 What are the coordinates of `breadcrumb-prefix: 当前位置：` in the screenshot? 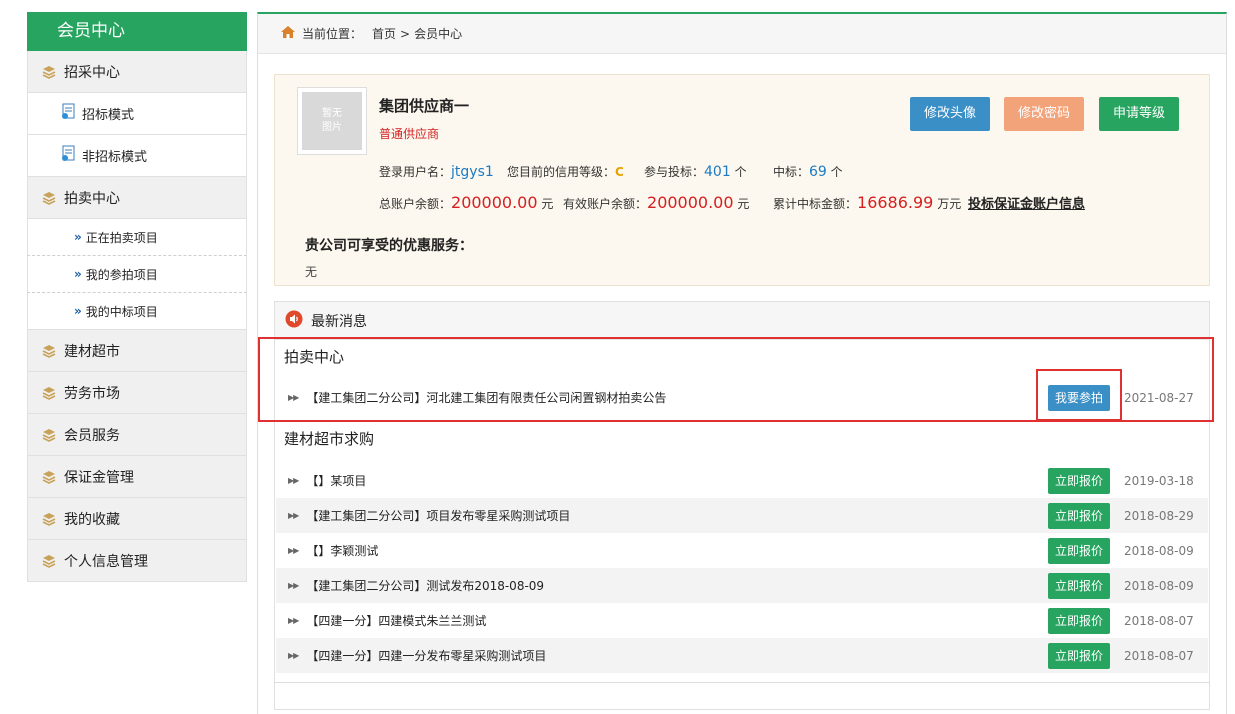 It's located at (332, 34).